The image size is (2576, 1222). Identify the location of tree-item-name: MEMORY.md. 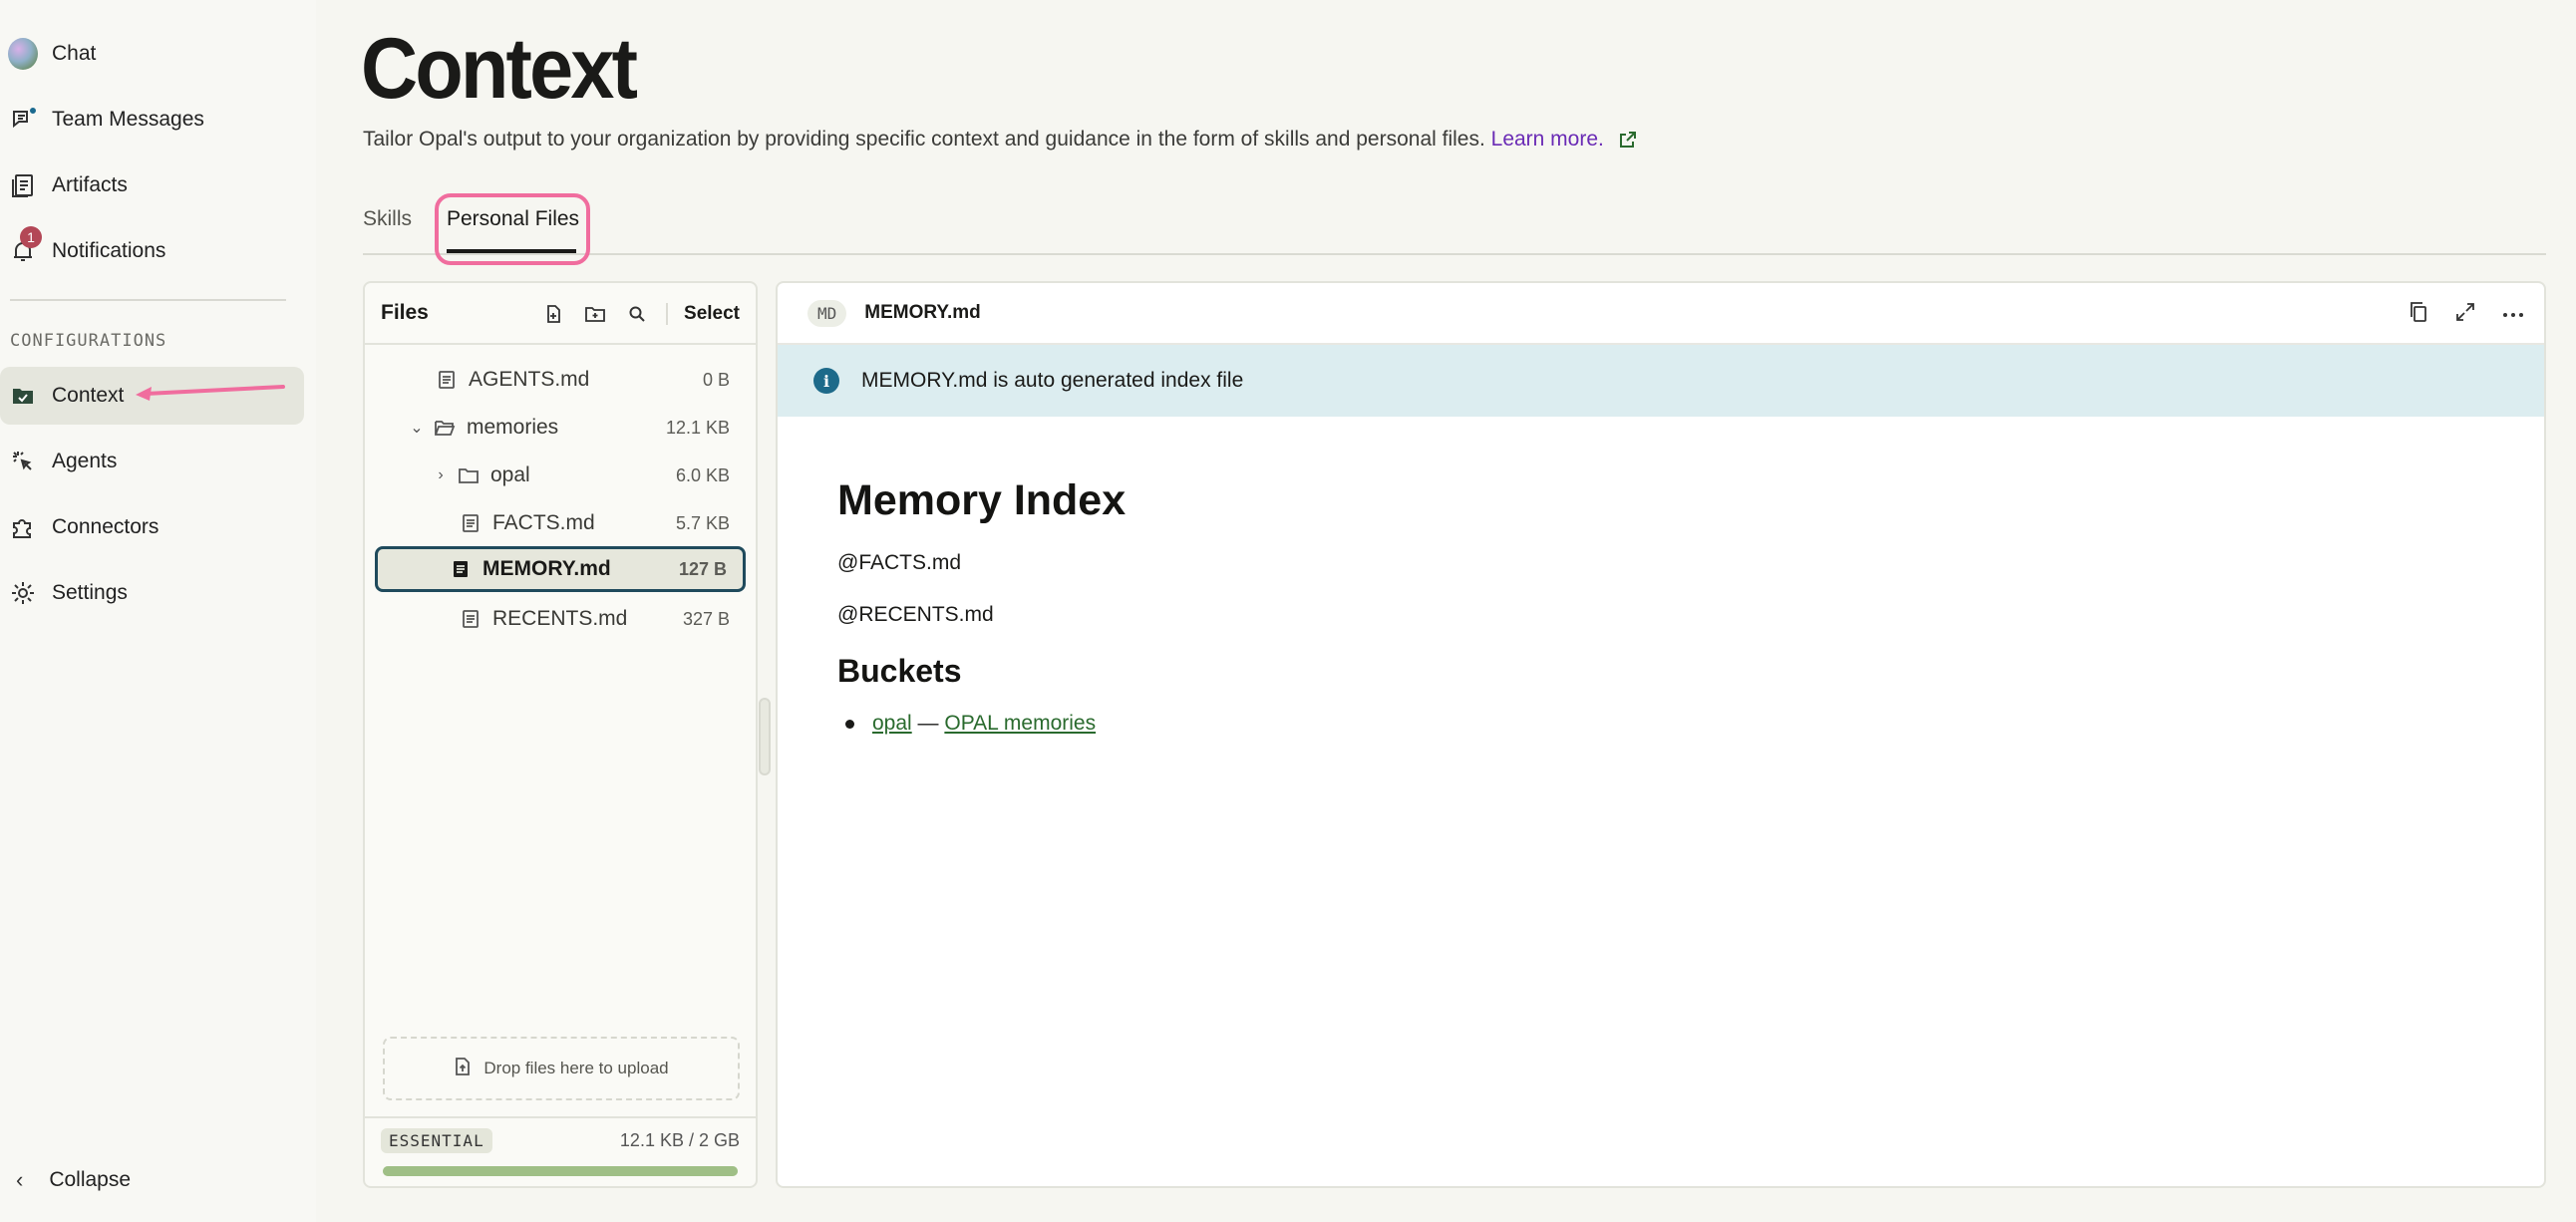
(547, 568).